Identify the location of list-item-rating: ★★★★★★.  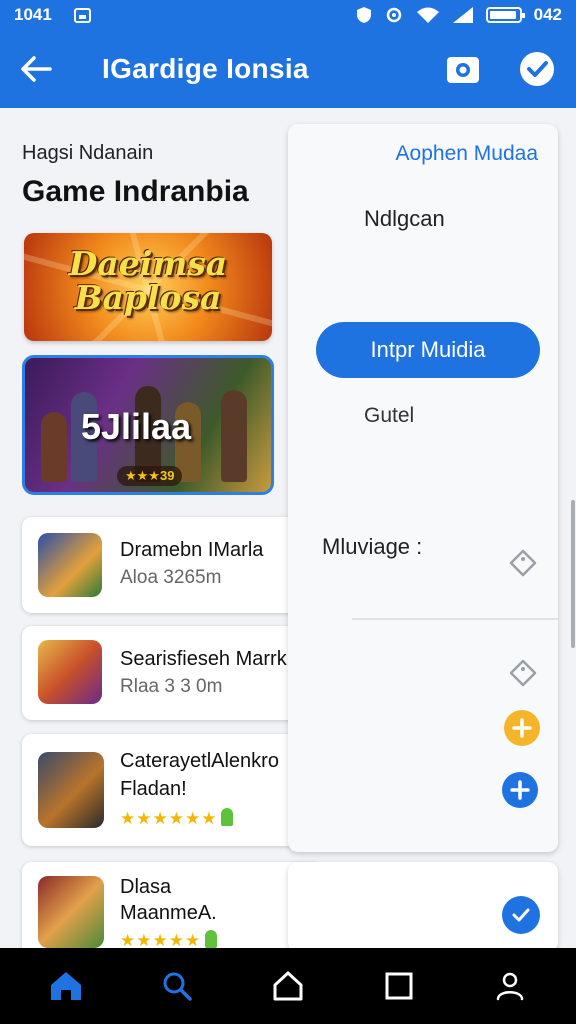
(177, 818).